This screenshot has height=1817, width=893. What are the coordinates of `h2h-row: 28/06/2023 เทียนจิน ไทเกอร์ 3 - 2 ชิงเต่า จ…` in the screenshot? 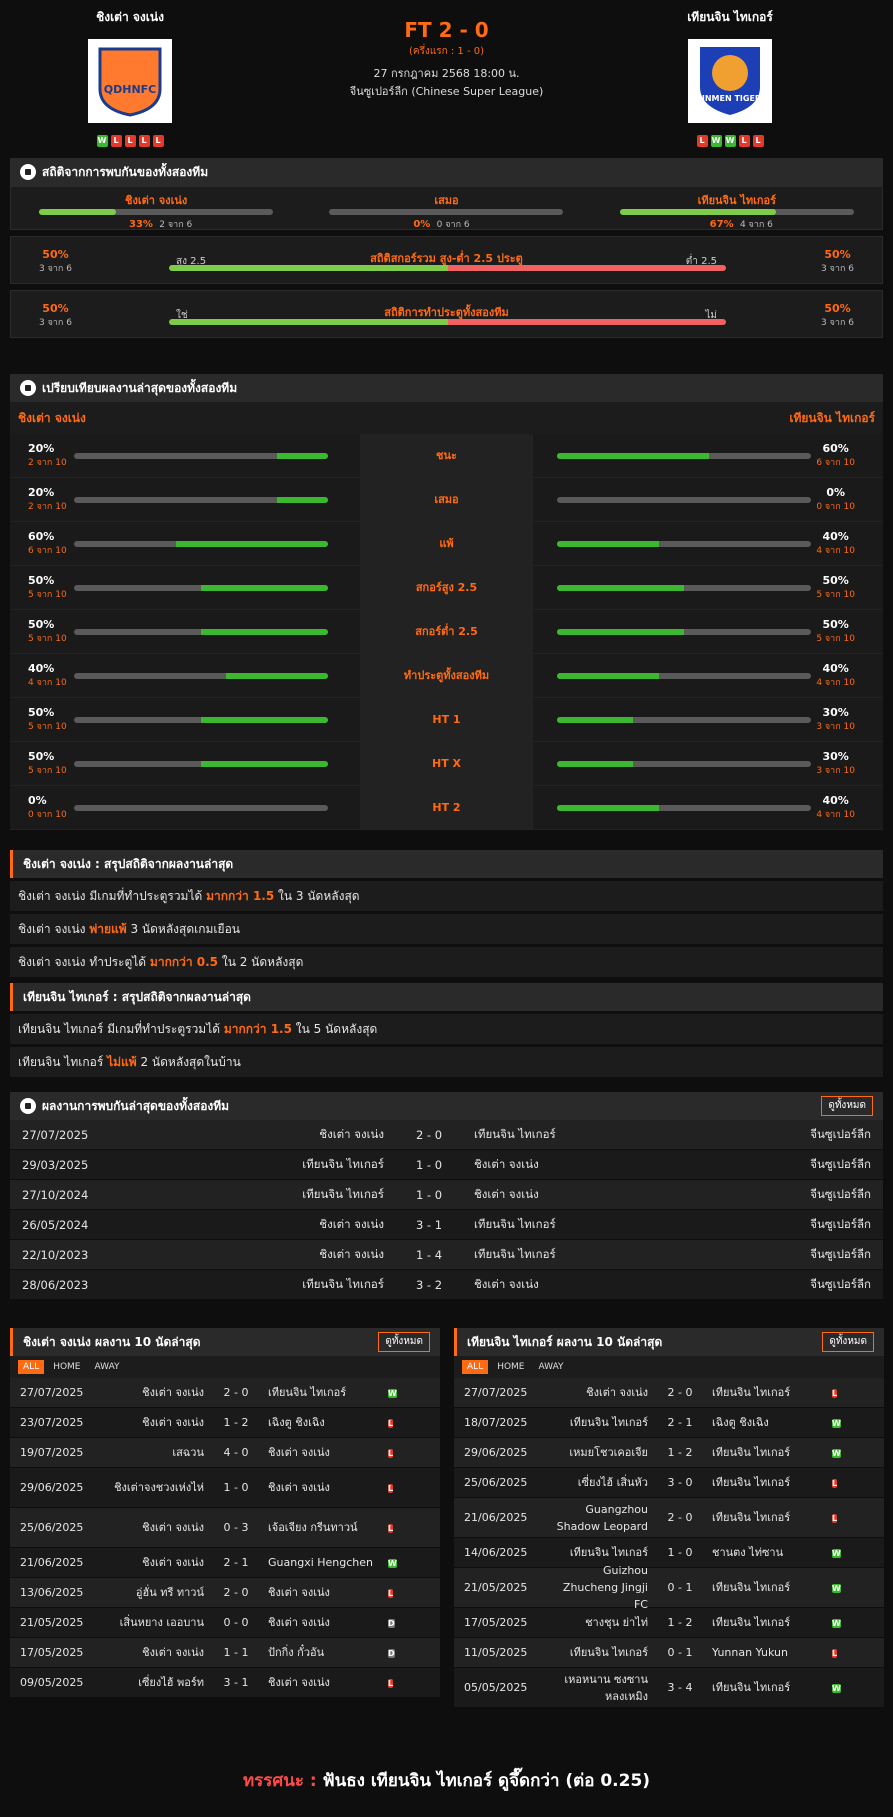 It's located at (446, 1285).